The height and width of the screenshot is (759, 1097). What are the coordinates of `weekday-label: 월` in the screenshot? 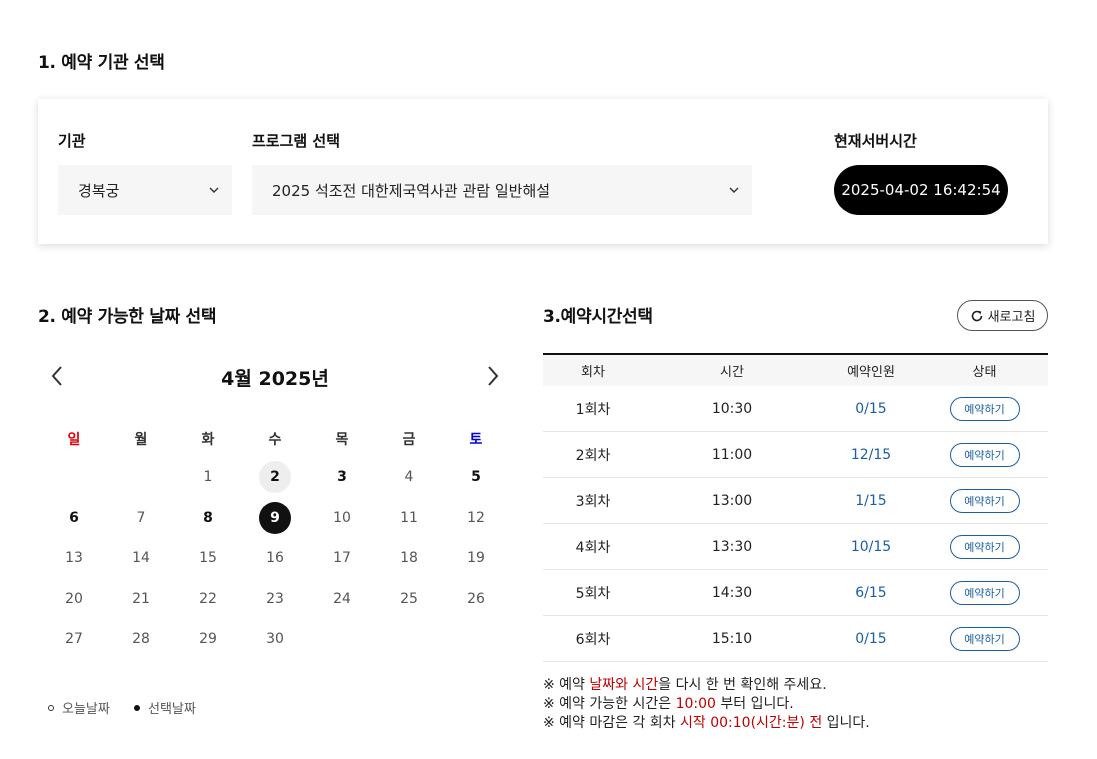 It's located at (141, 440).